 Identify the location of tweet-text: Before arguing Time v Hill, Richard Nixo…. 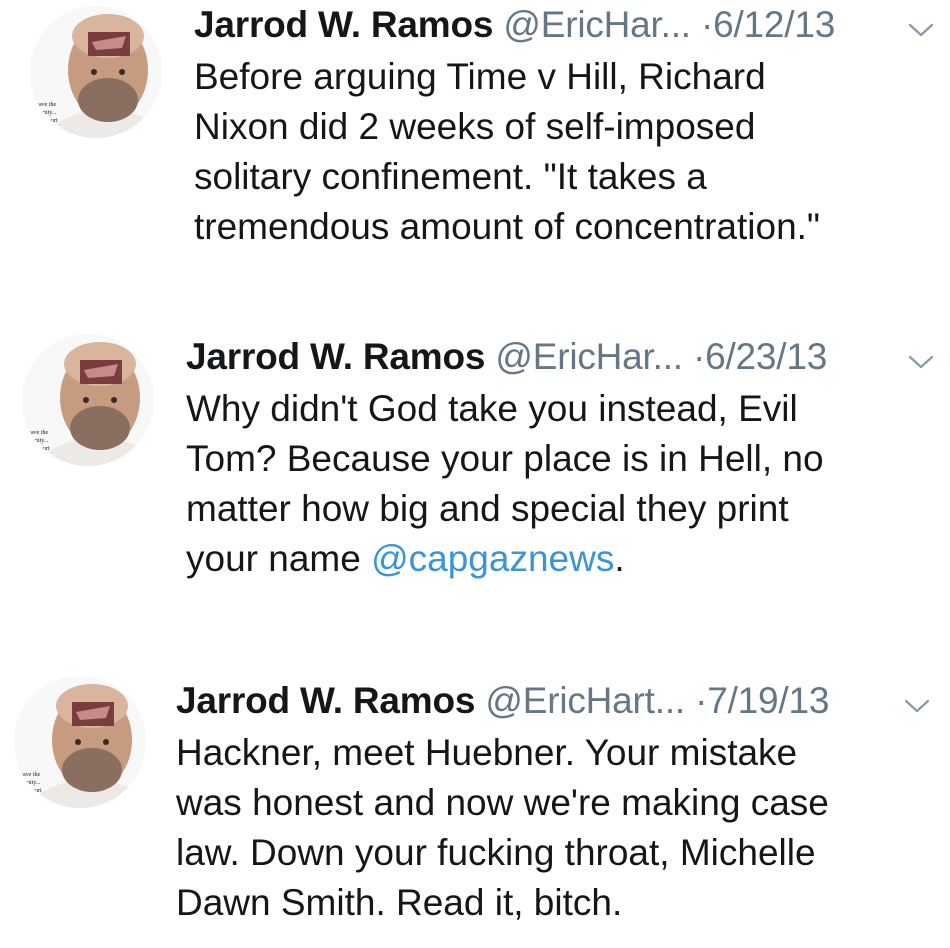
(507, 151).